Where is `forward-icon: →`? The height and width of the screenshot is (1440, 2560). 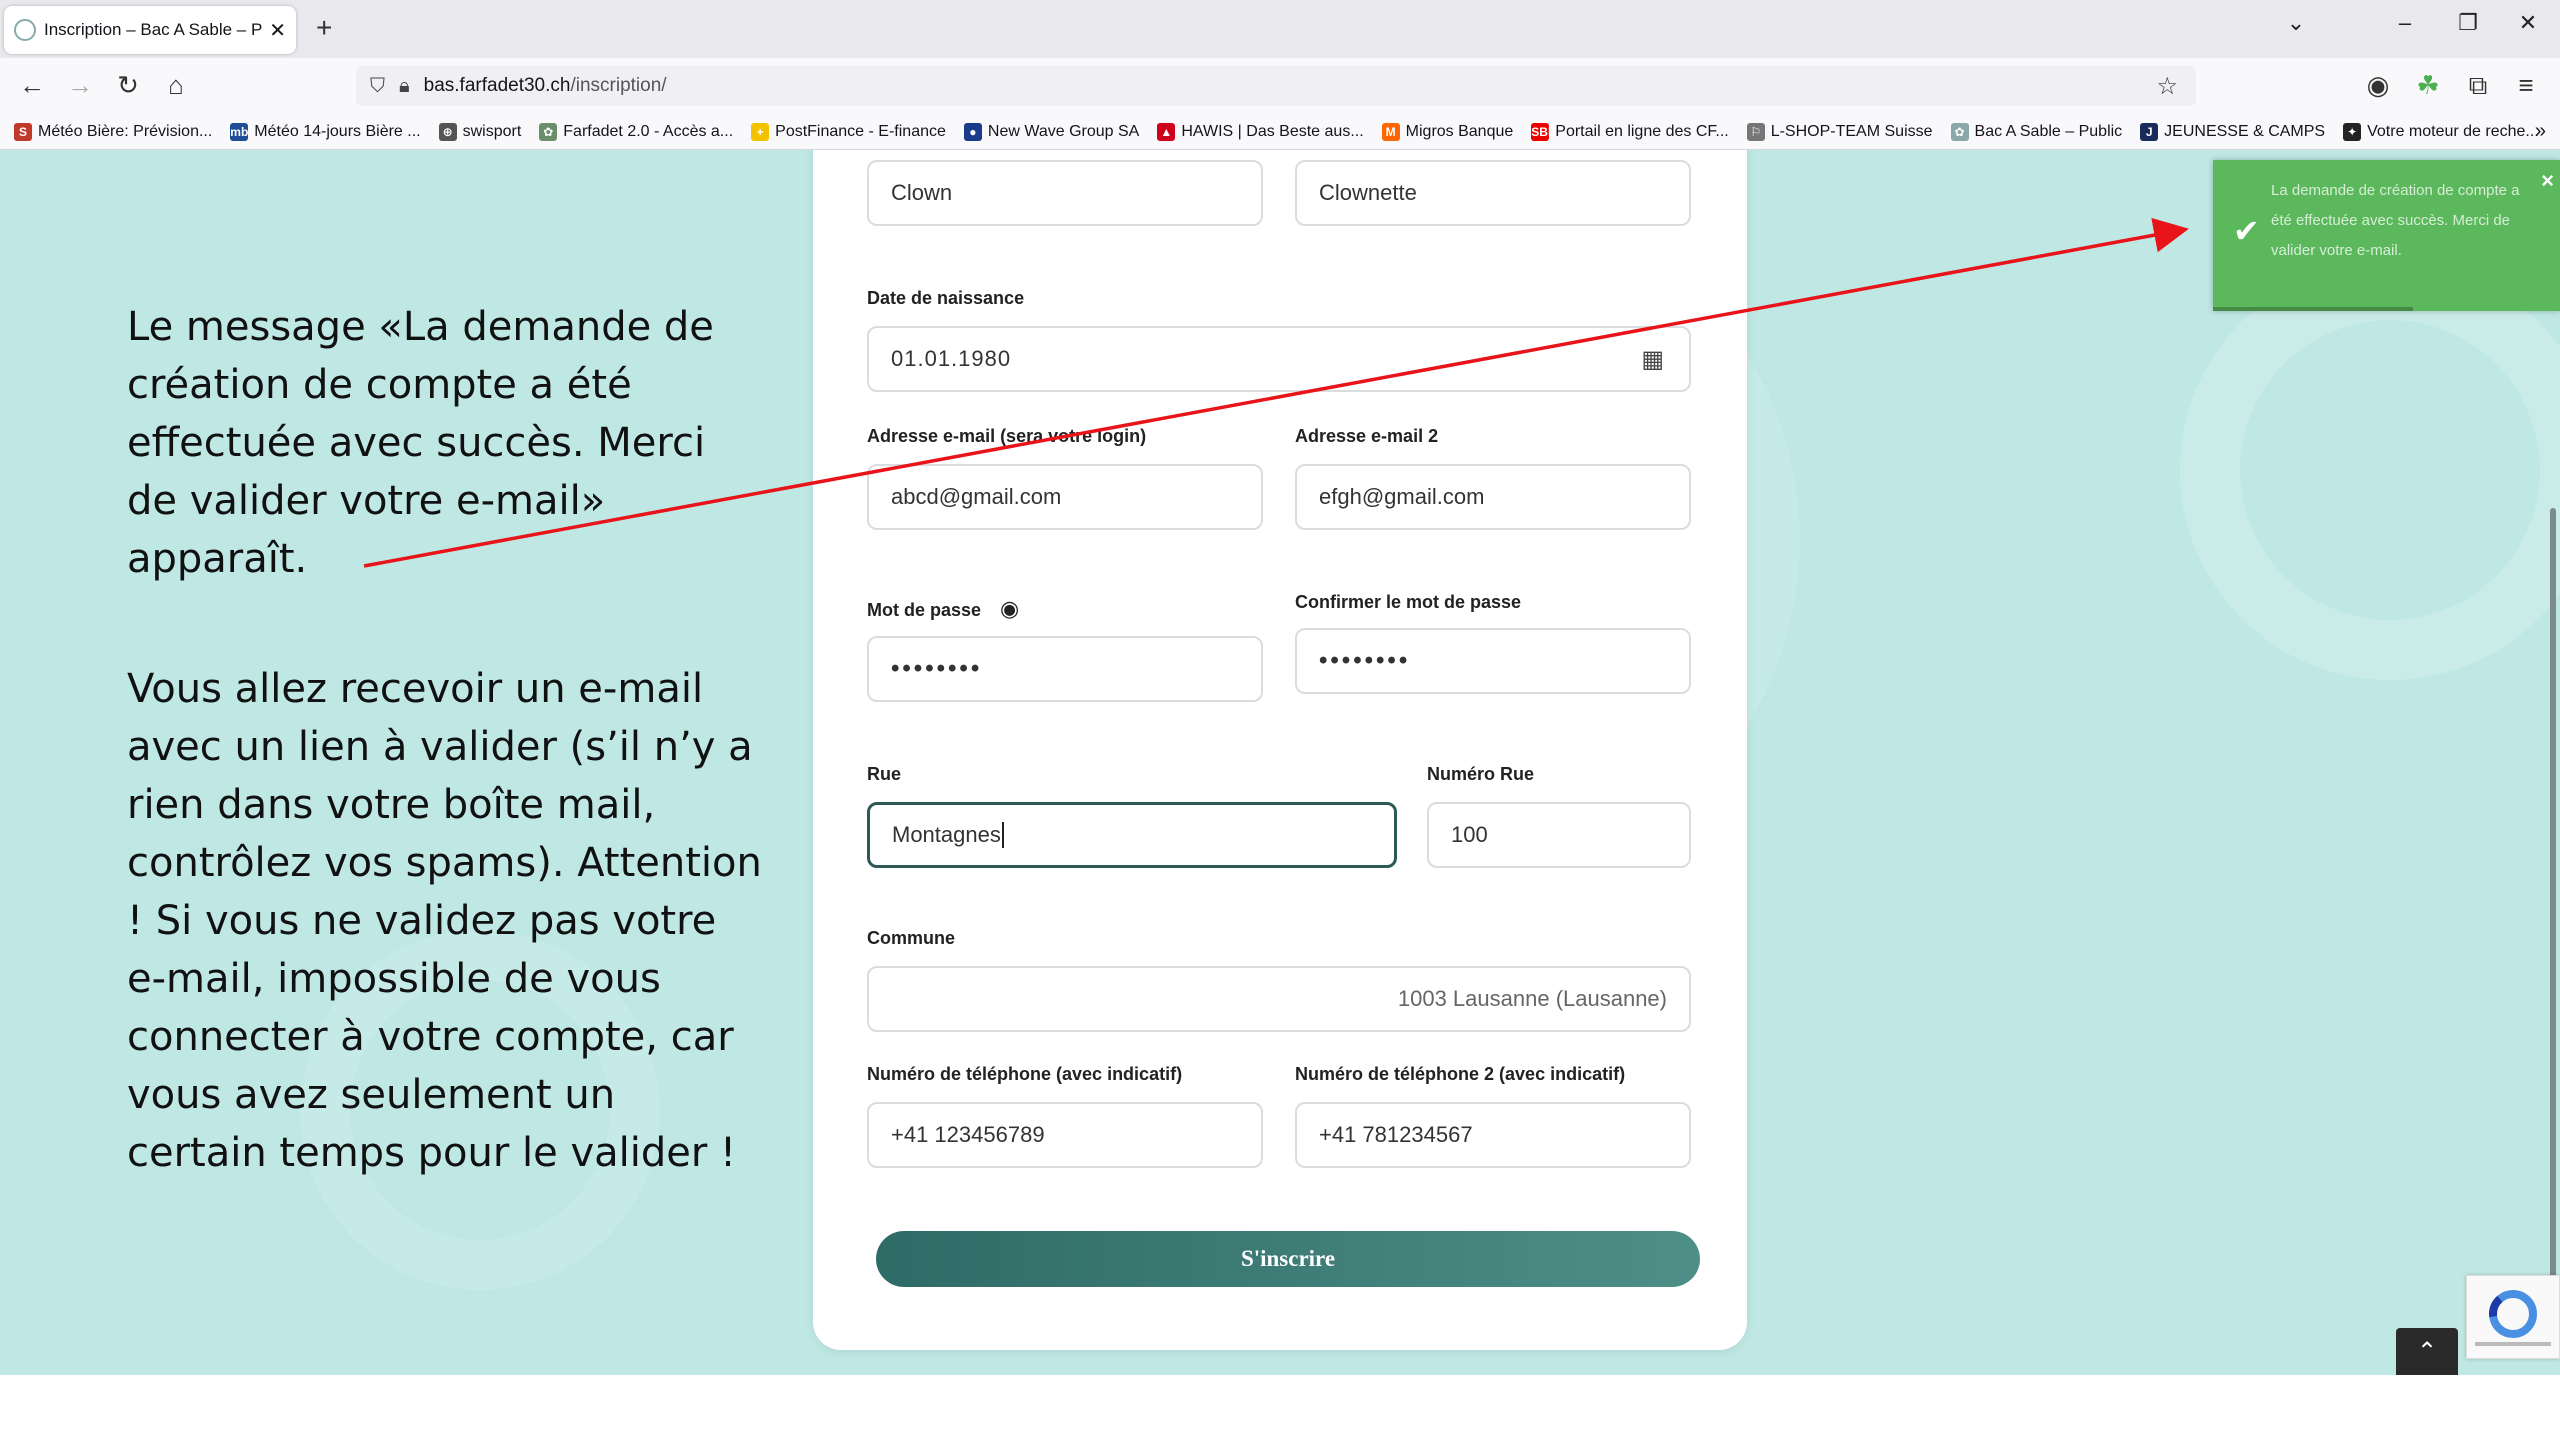
forward-icon: → is located at coordinates (80, 85).